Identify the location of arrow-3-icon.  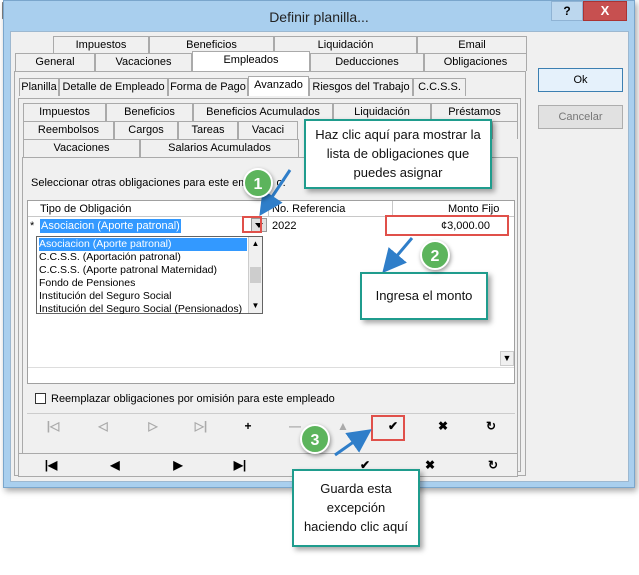
(353, 443).